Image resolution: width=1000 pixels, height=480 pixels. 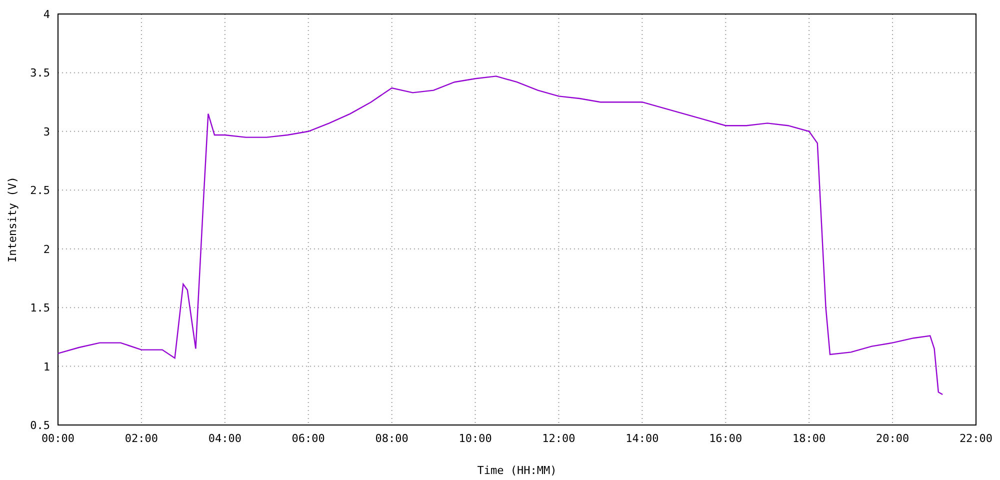 What do you see at coordinates (58, 438) in the screenshot?
I see `x-tick-label: 00:00` at bounding box center [58, 438].